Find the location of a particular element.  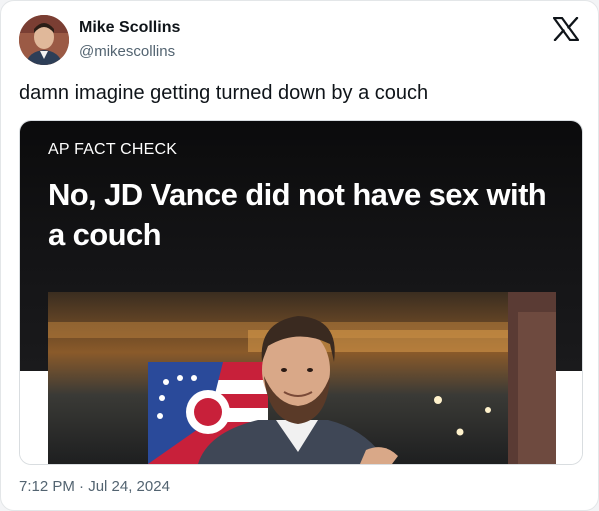

avatar-photo-icon is located at coordinates (44, 40).